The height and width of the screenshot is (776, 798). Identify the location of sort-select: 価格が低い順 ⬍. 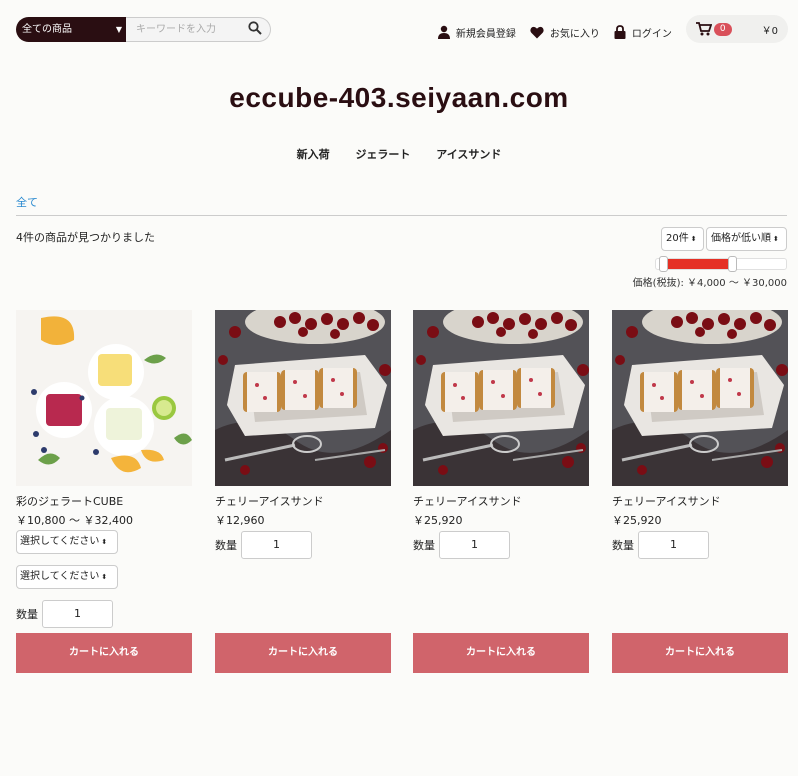
(746, 239).